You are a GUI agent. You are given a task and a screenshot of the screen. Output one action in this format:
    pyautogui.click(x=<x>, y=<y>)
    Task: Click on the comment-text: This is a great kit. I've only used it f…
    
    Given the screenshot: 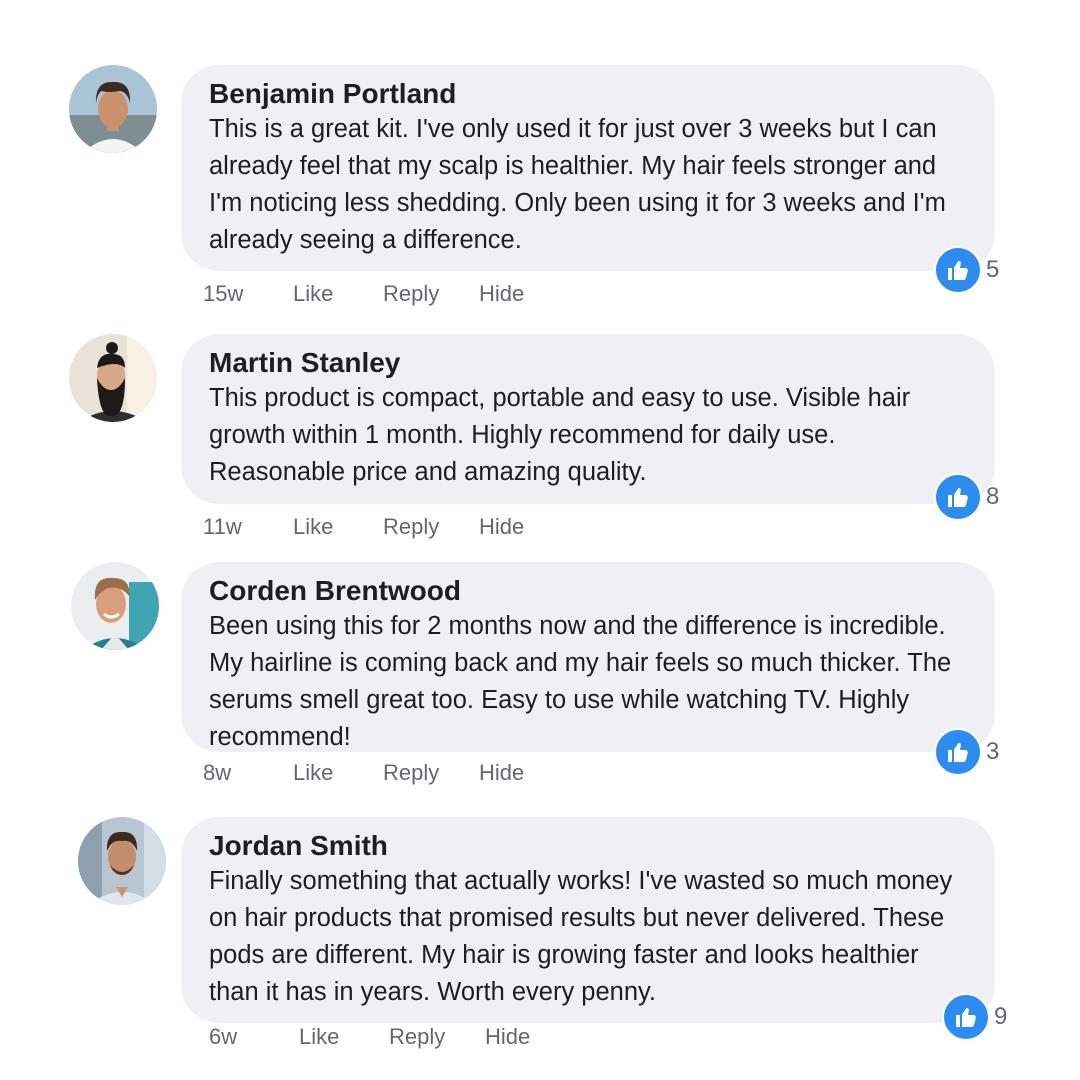 What is the action you would take?
    pyautogui.click(x=577, y=184)
    